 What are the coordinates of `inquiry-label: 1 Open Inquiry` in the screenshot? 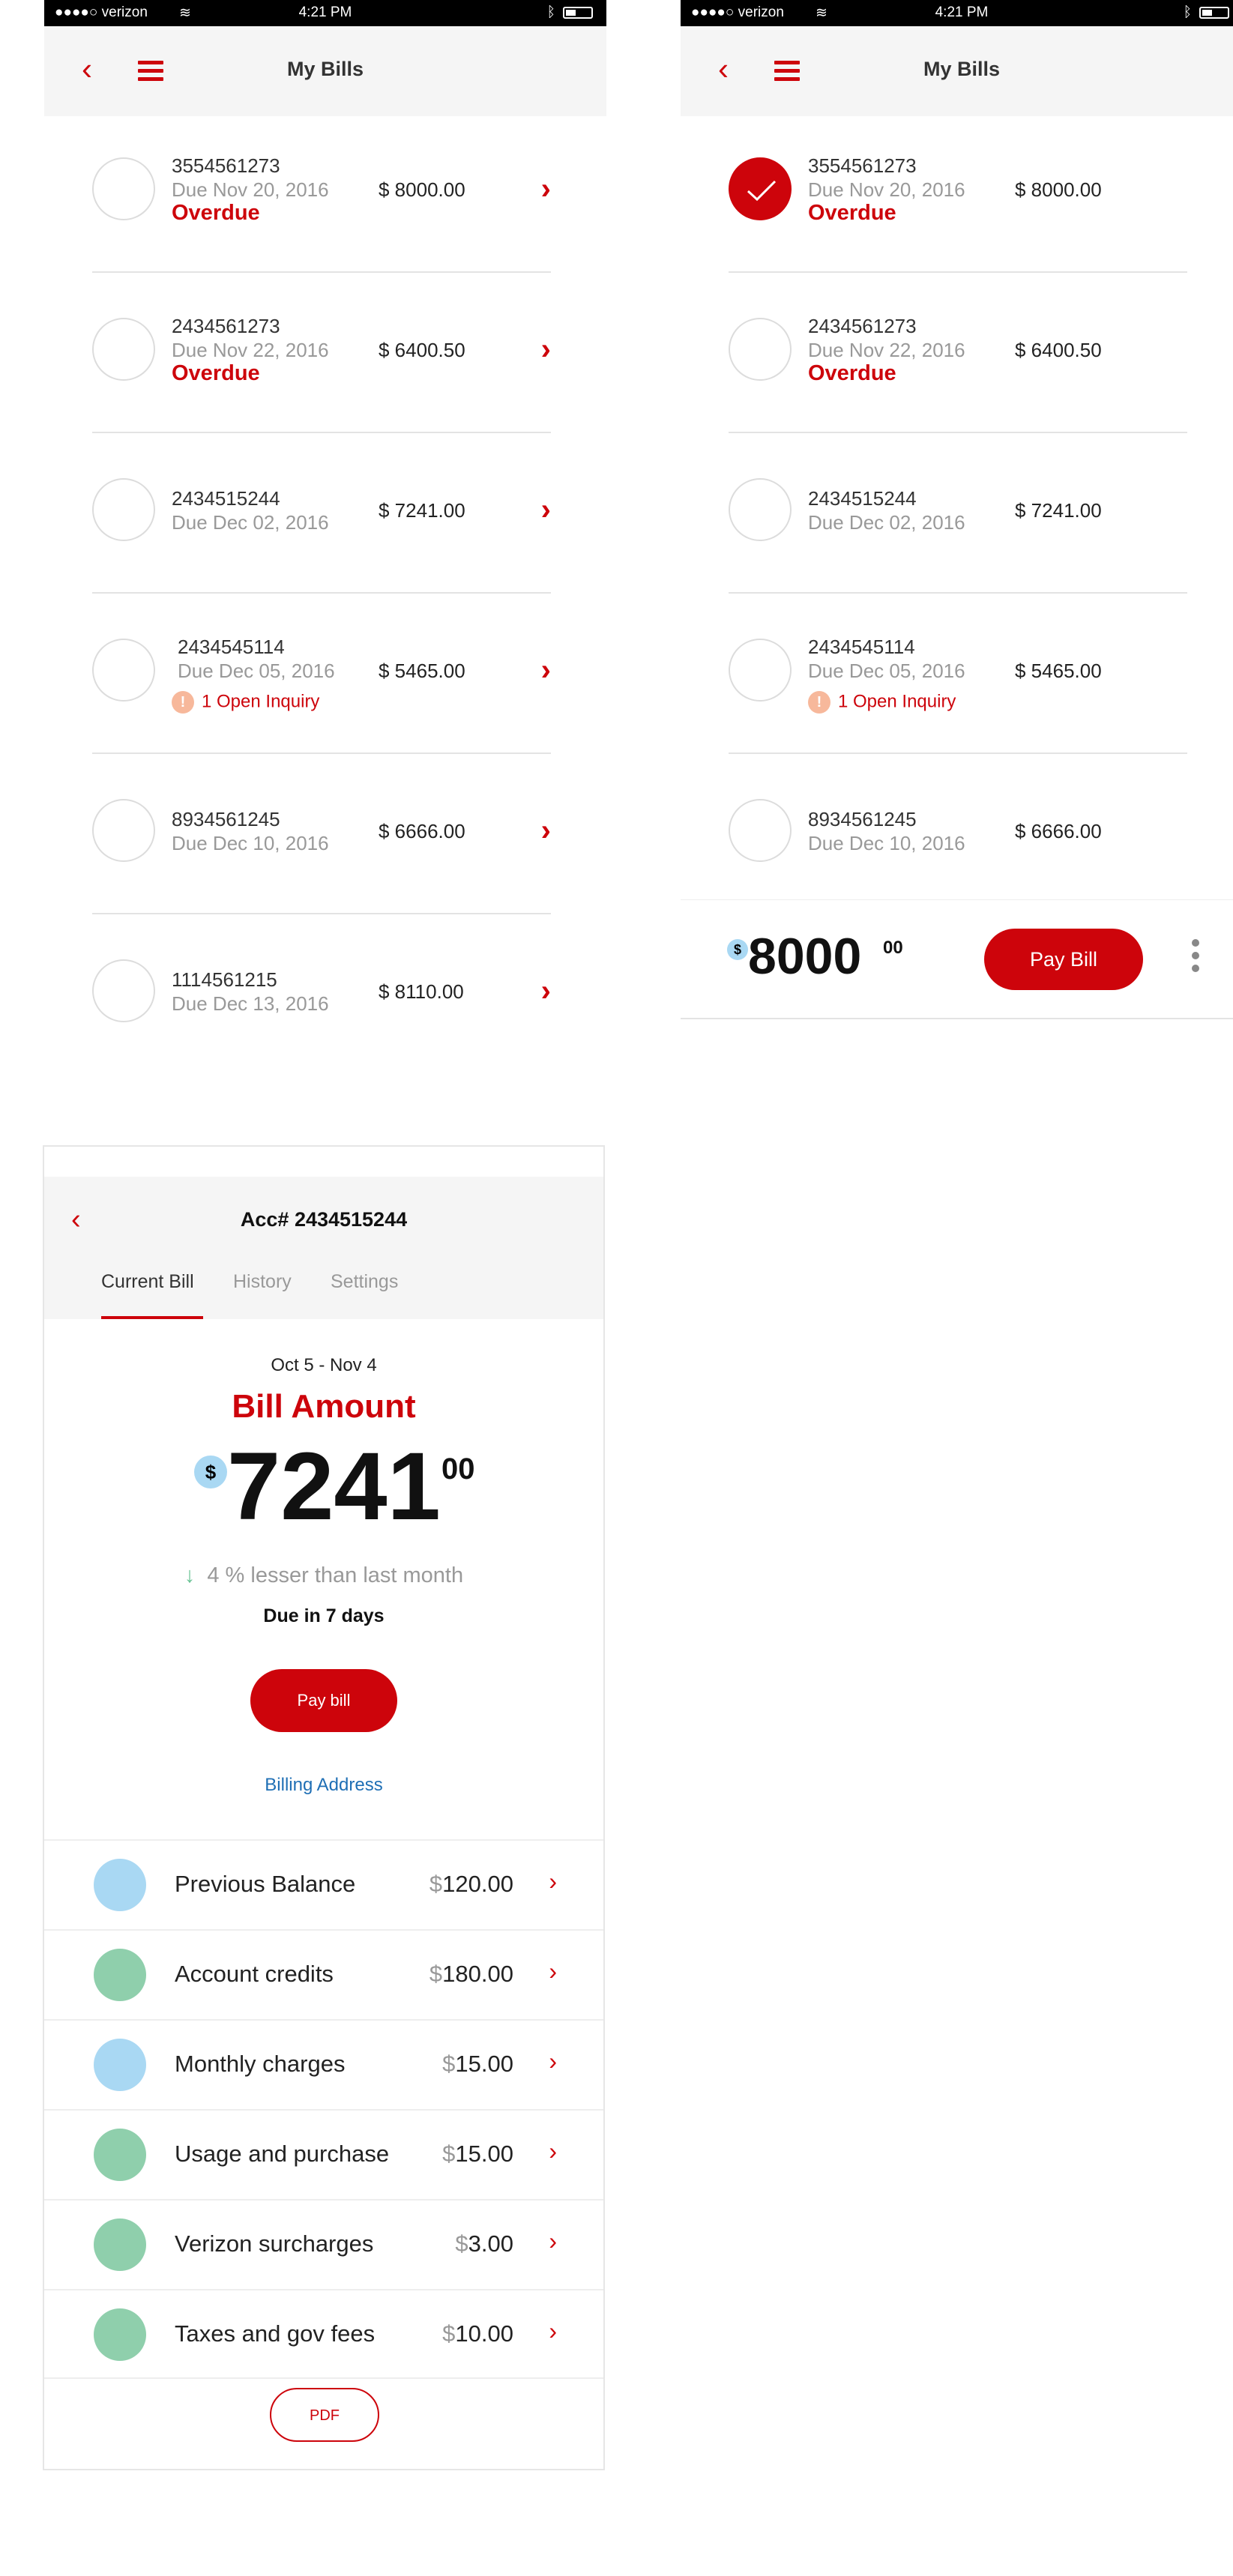 It's located at (897, 702).